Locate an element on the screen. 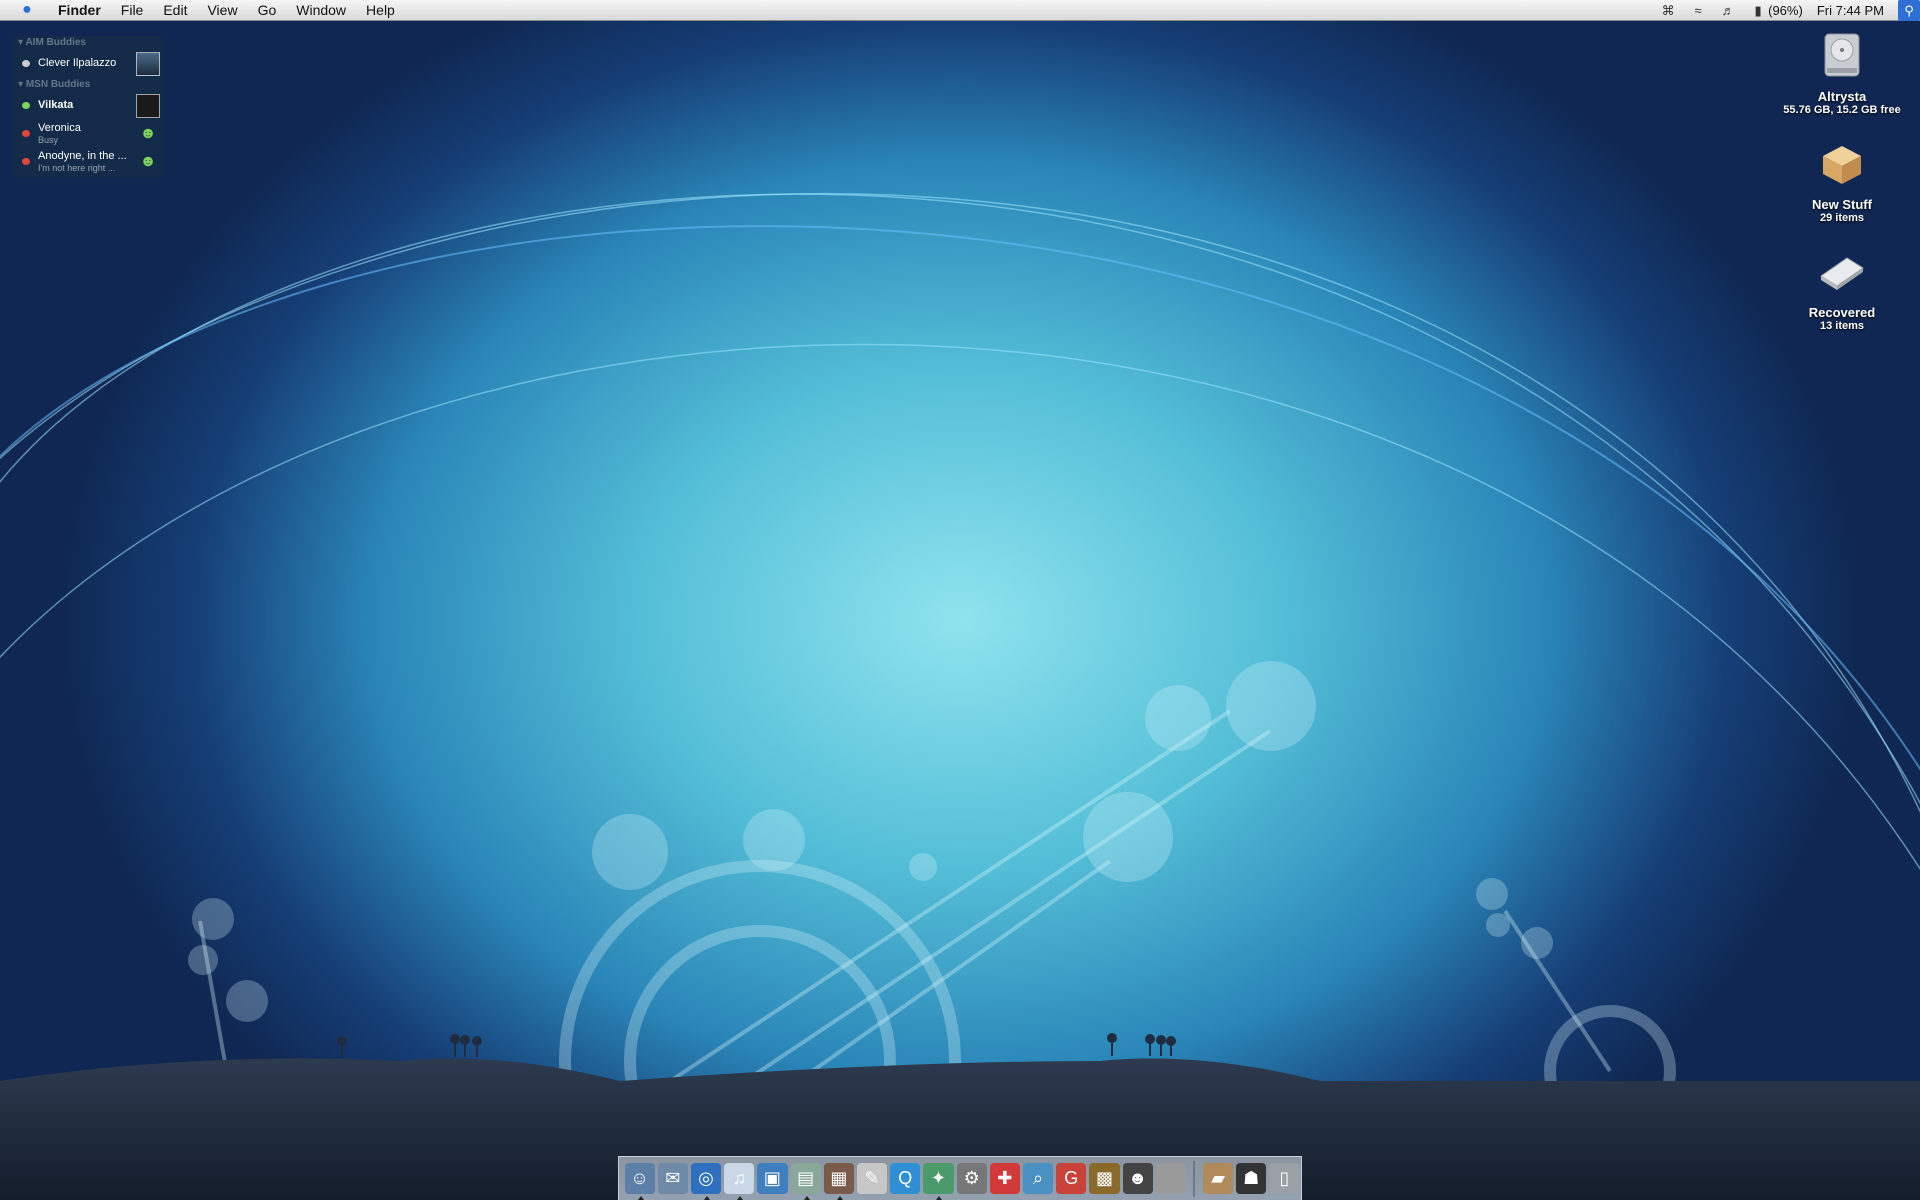 This screenshot has height=1200, width=1920. preview-icon: ⌕ is located at coordinates (1038, 1178).